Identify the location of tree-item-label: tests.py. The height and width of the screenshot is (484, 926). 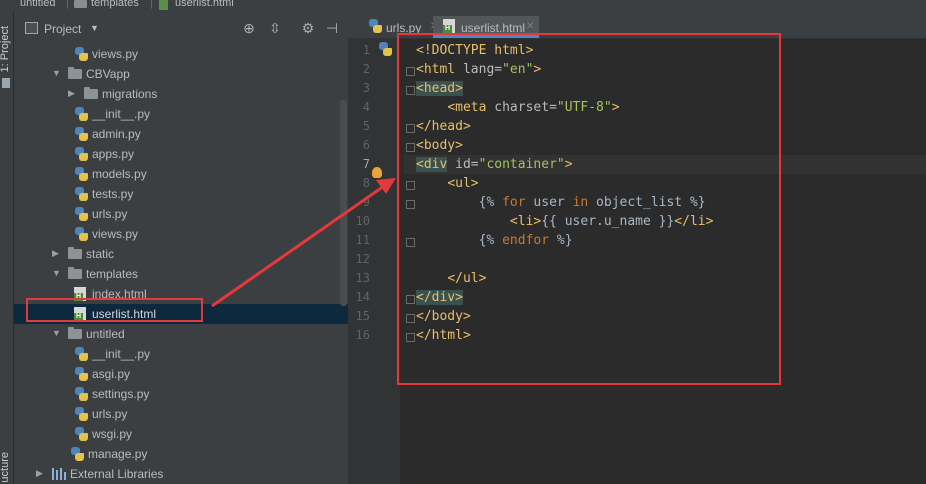
(113, 194).